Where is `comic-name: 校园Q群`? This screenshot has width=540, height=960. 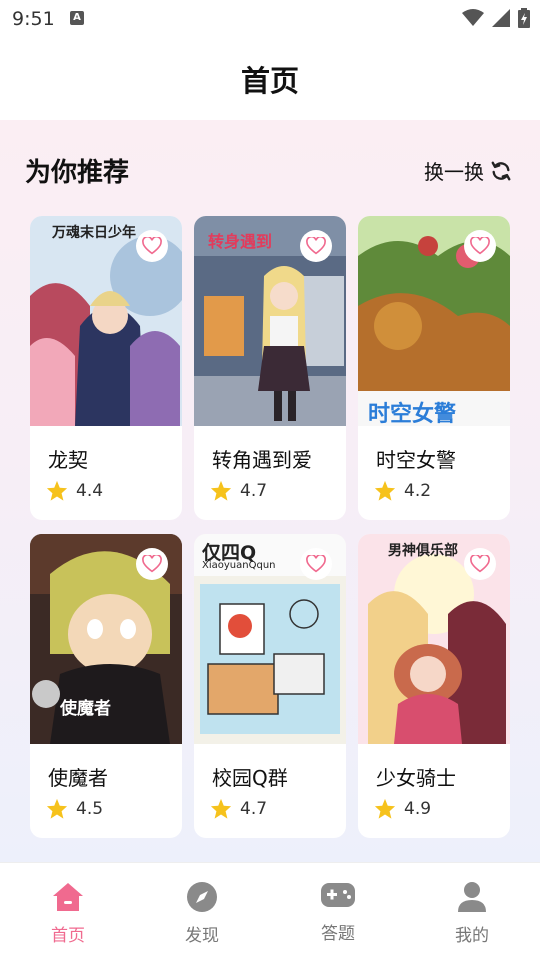 comic-name: 校园Q群 is located at coordinates (250, 778).